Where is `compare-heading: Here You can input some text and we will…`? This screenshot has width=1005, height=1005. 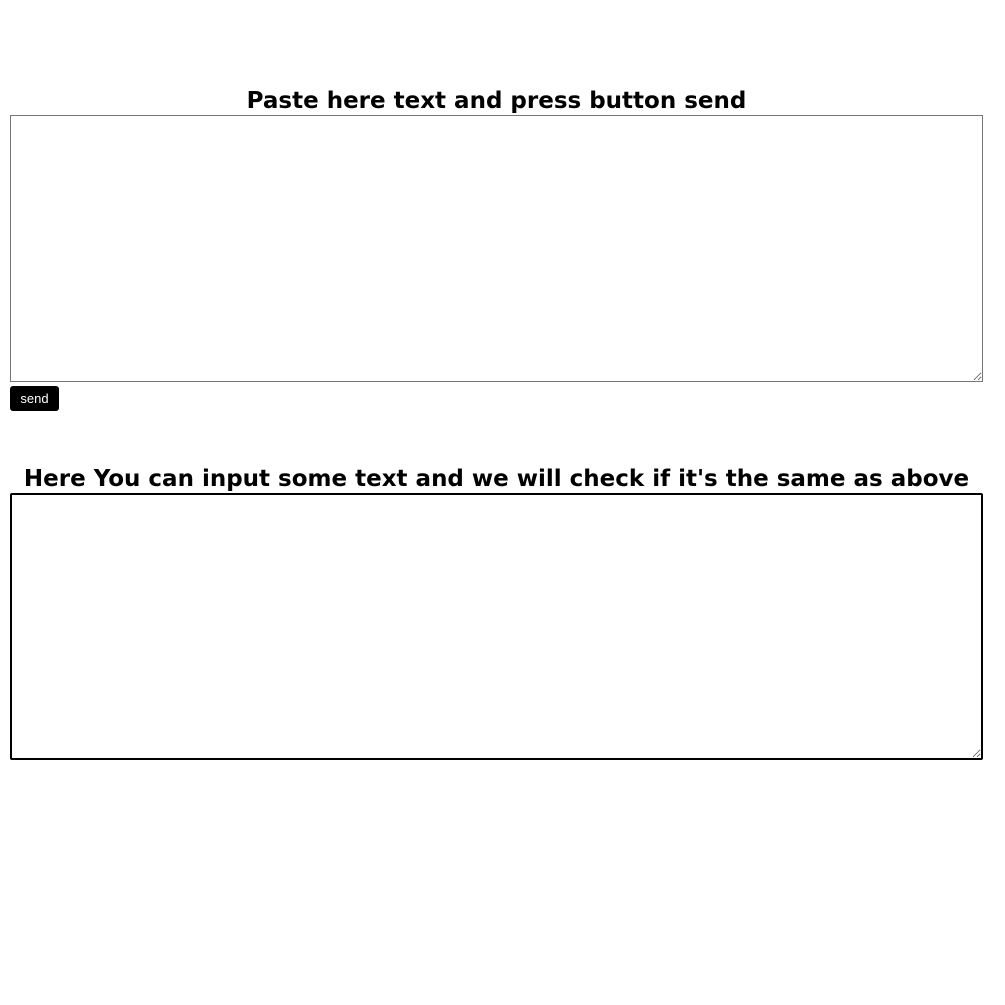 compare-heading: Here You can input some text and we will… is located at coordinates (496, 479).